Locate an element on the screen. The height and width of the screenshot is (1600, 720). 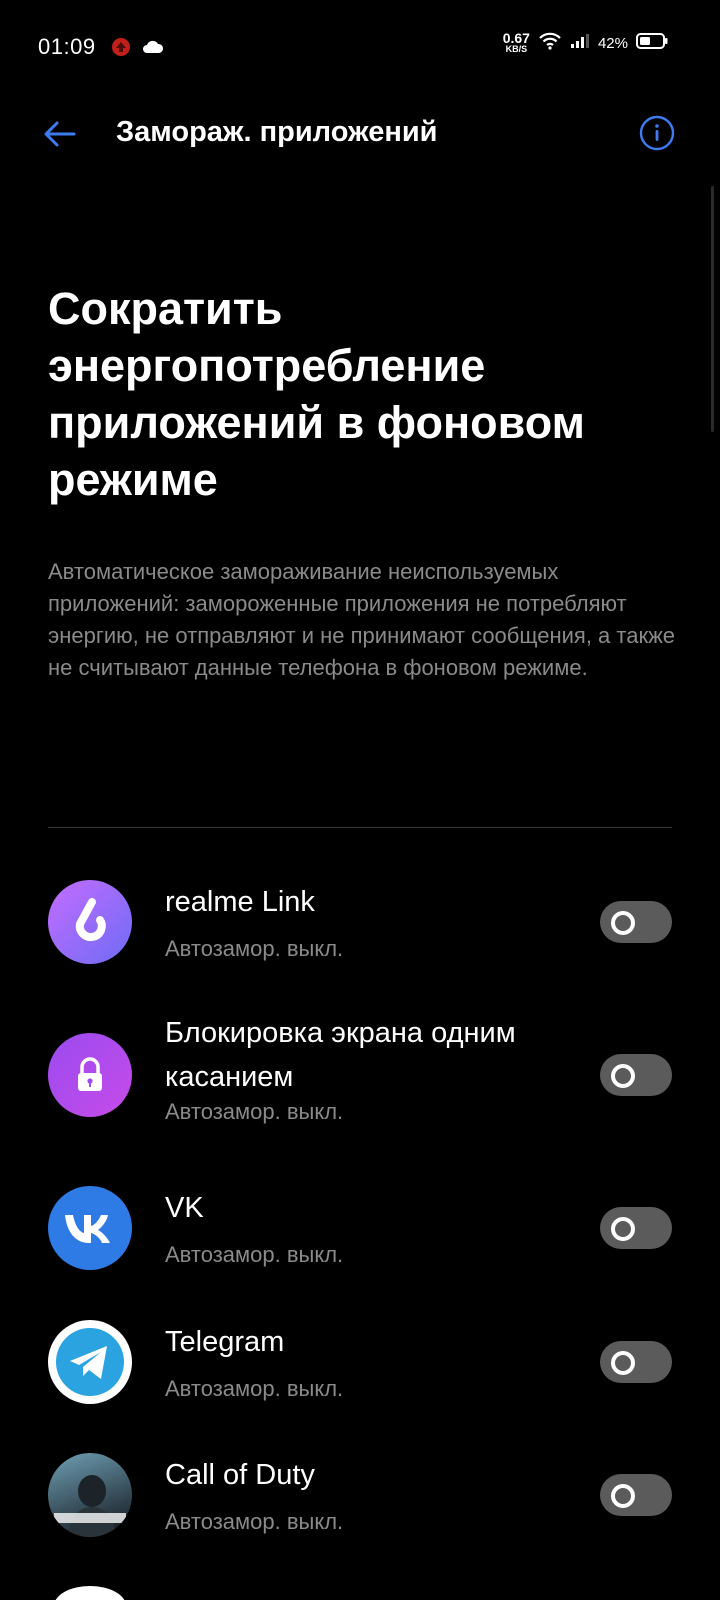
signal-icon is located at coordinates (580, 43).